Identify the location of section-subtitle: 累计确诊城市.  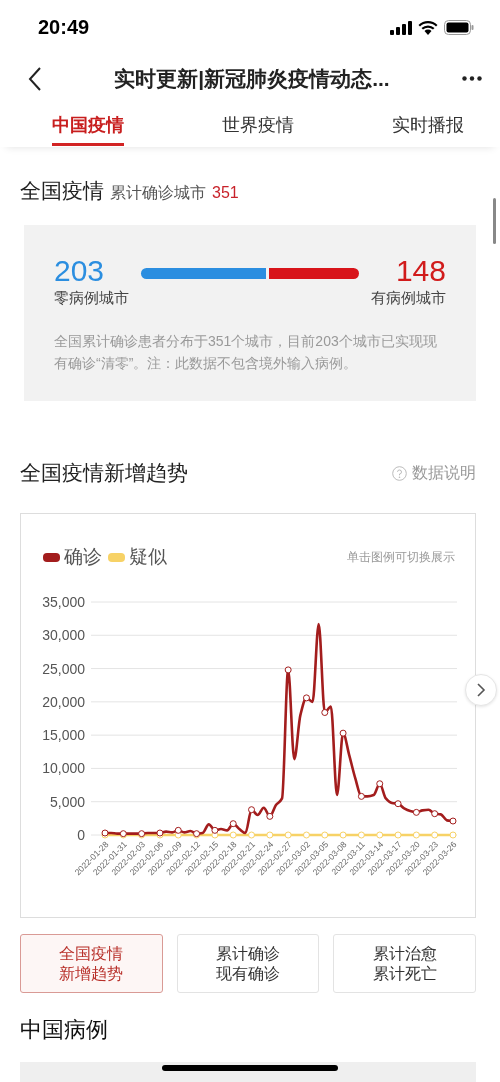
(158, 193).